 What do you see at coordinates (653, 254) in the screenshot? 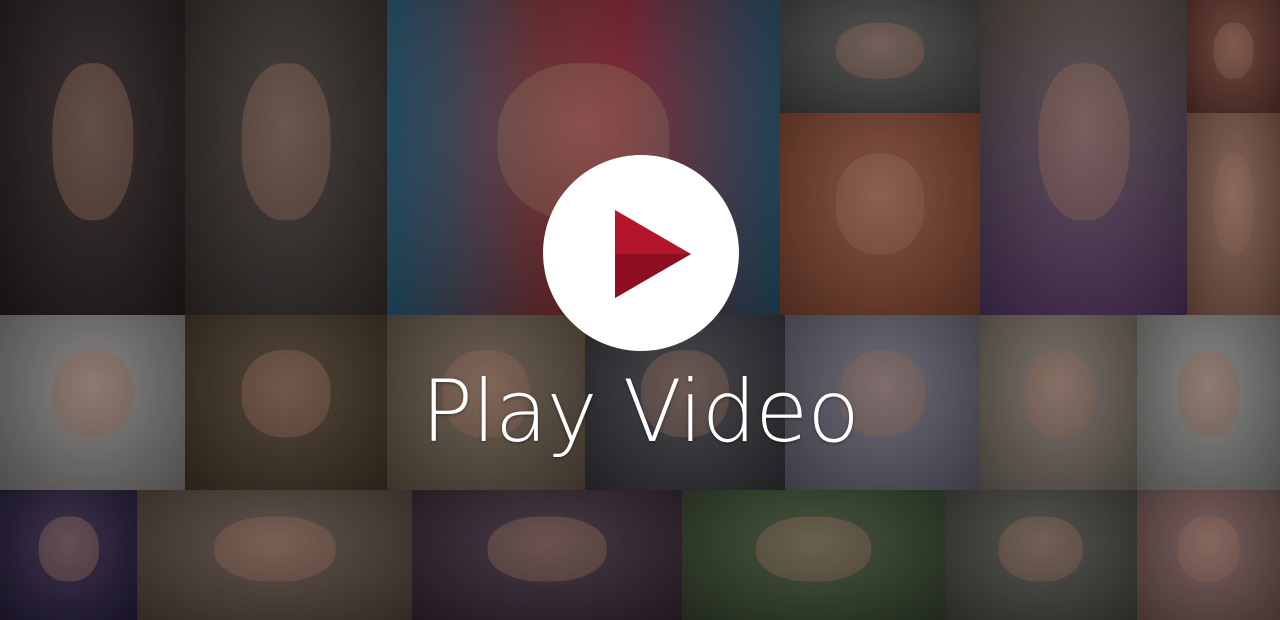
I see `play-icon` at bounding box center [653, 254].